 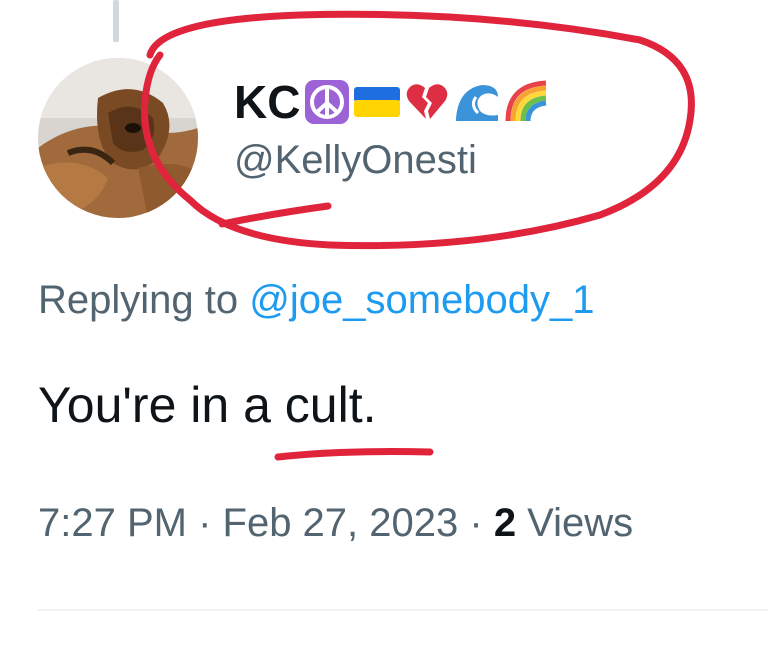 I want to click on avatar, so click(x=118, y=138).